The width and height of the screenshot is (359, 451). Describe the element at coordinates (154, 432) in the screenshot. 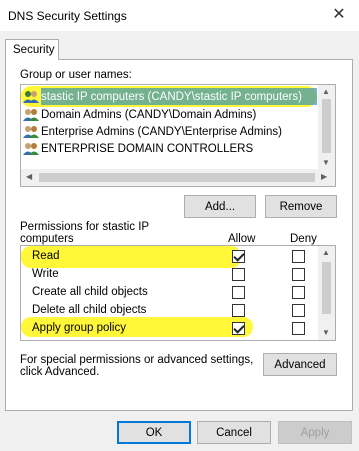

I see `ok-button: OK` at that location.